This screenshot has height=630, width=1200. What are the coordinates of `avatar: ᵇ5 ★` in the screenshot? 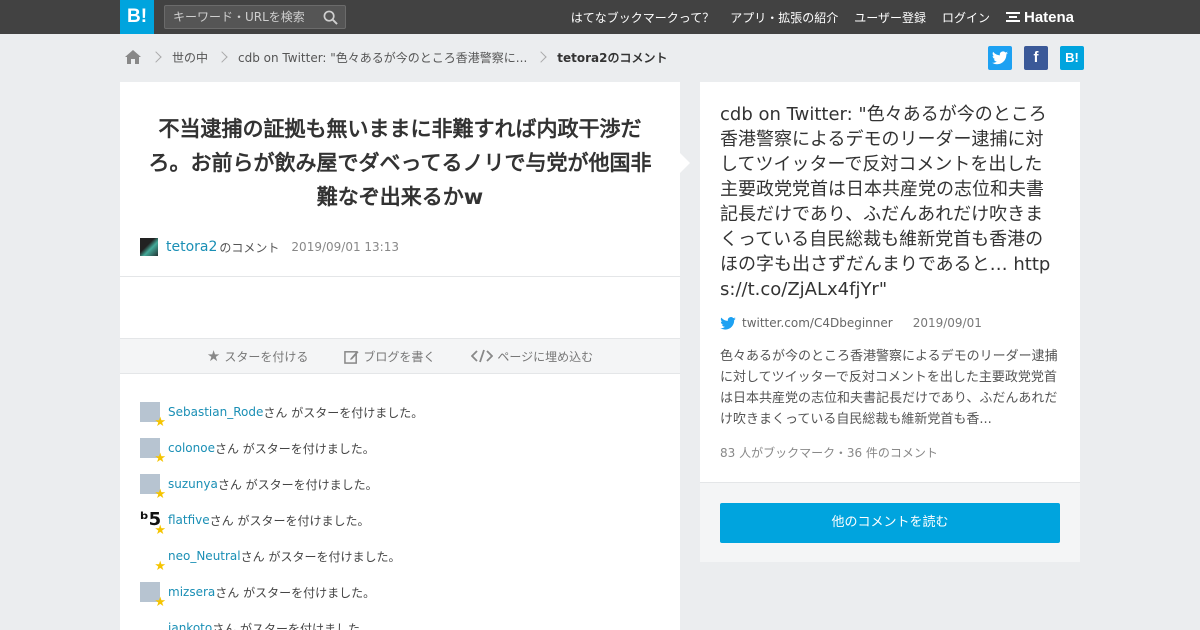 It's located at (153, 524).